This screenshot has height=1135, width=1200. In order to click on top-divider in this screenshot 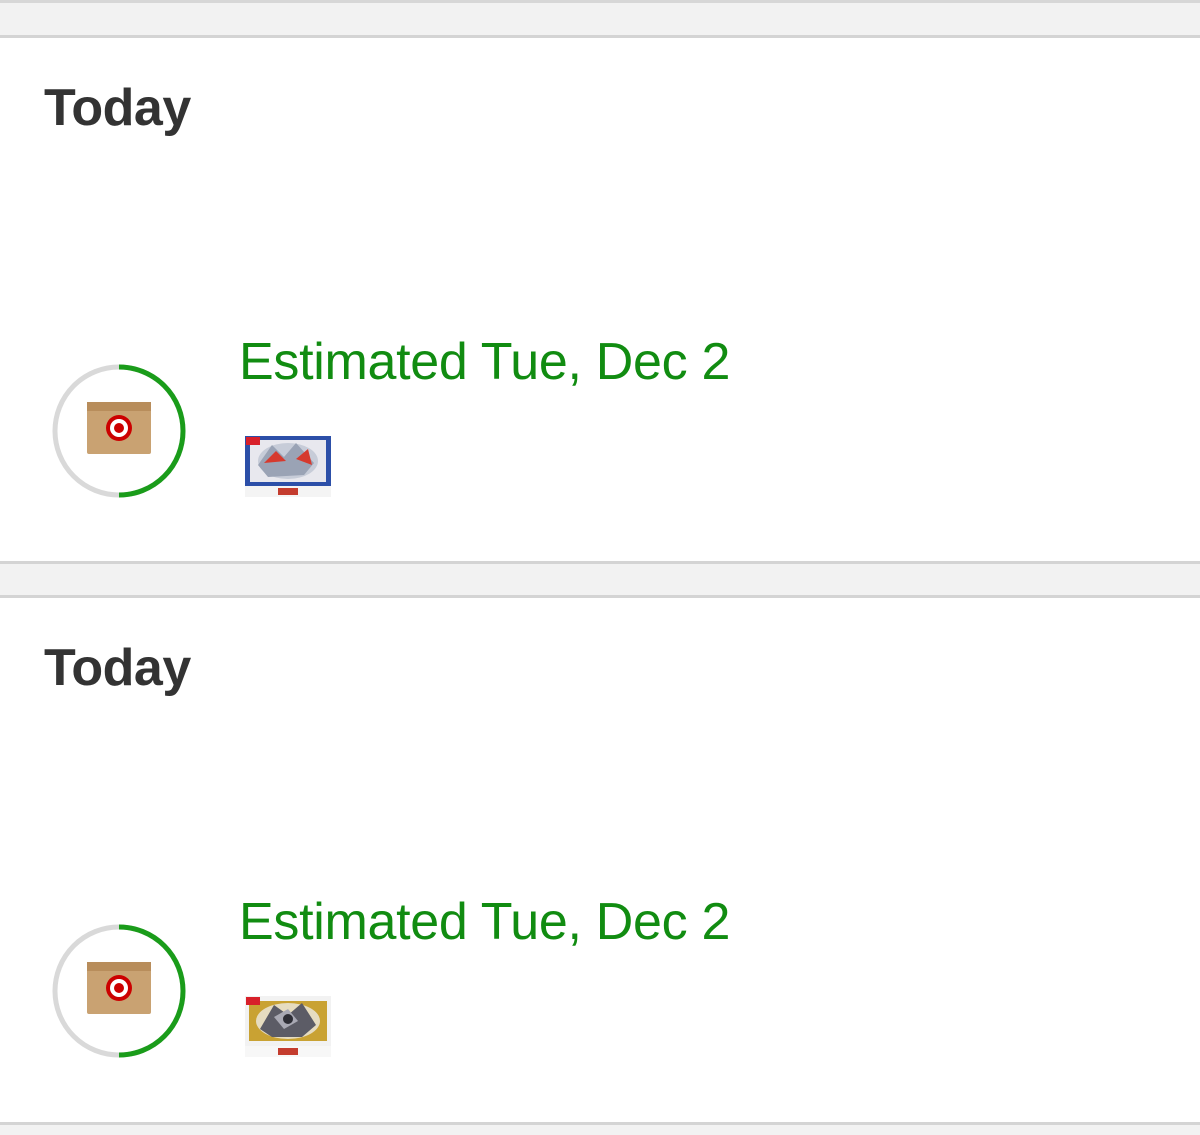, I will do `click(600, 18)`.